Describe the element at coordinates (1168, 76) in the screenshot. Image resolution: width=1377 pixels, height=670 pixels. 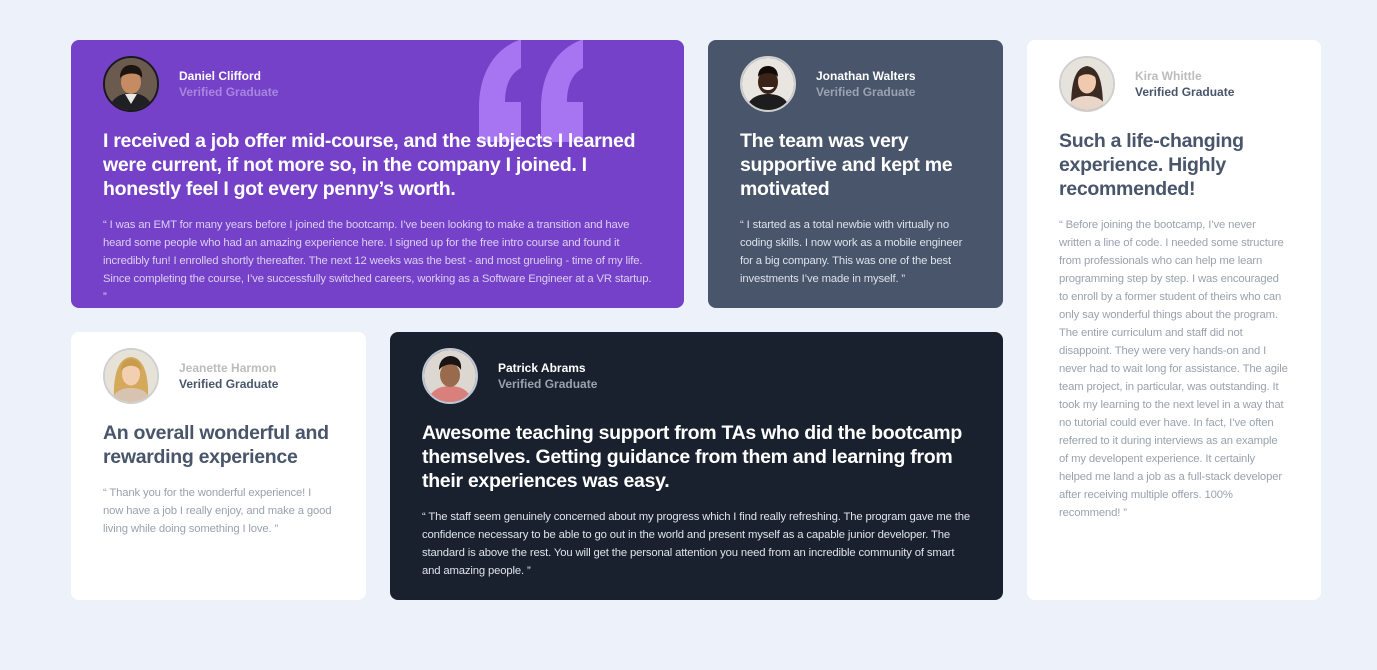
I see `author-name: Kira Whittle` at that location.